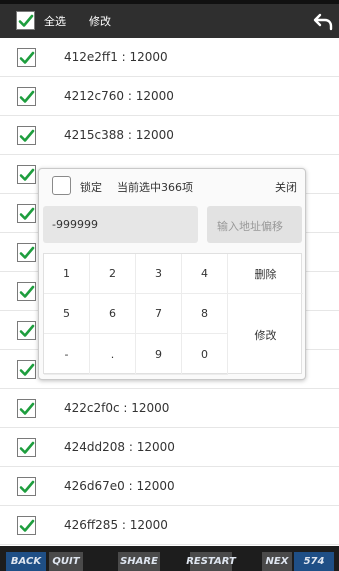  Describe the element at coordinates (169, 525) in the screenshot. I see `list-item: 426ff285 : 12000` at that location.